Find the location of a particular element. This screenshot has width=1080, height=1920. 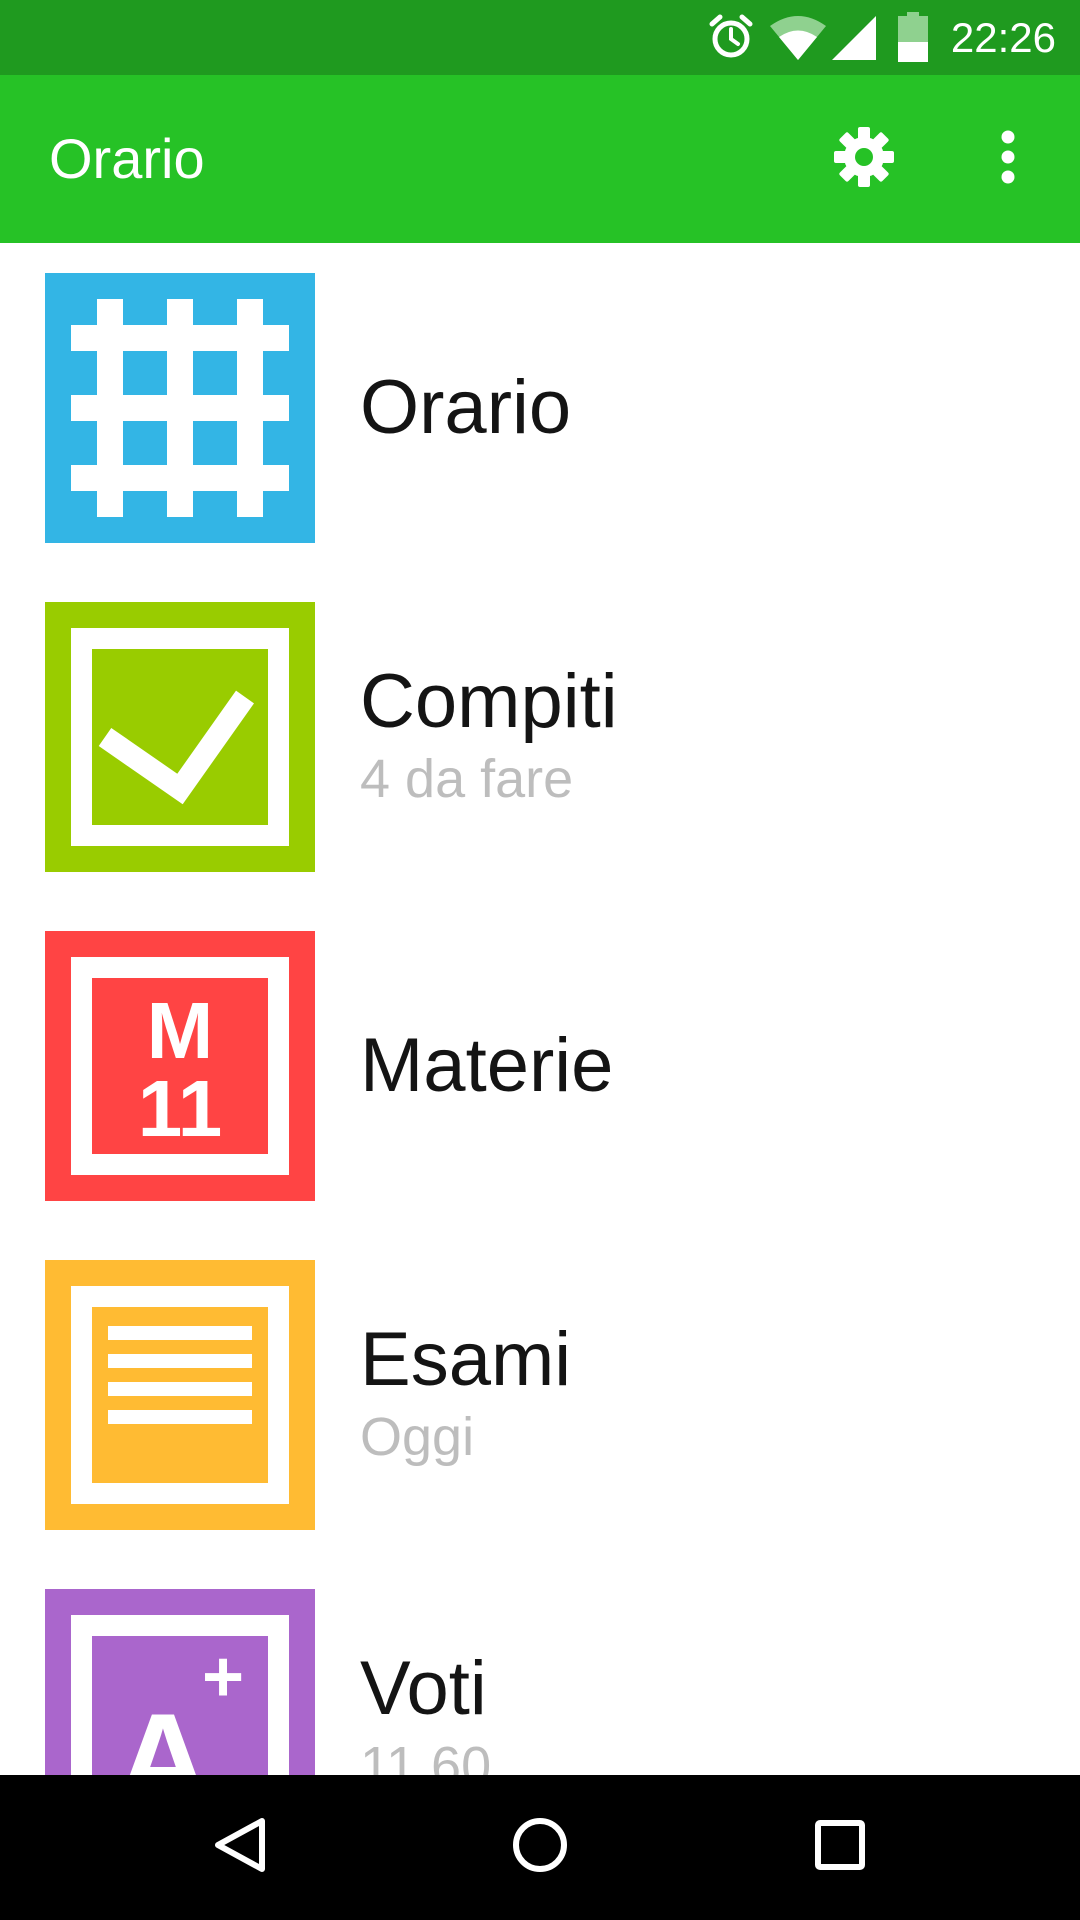

menu-item-title: Voti is located at coordinates (423, 1688).